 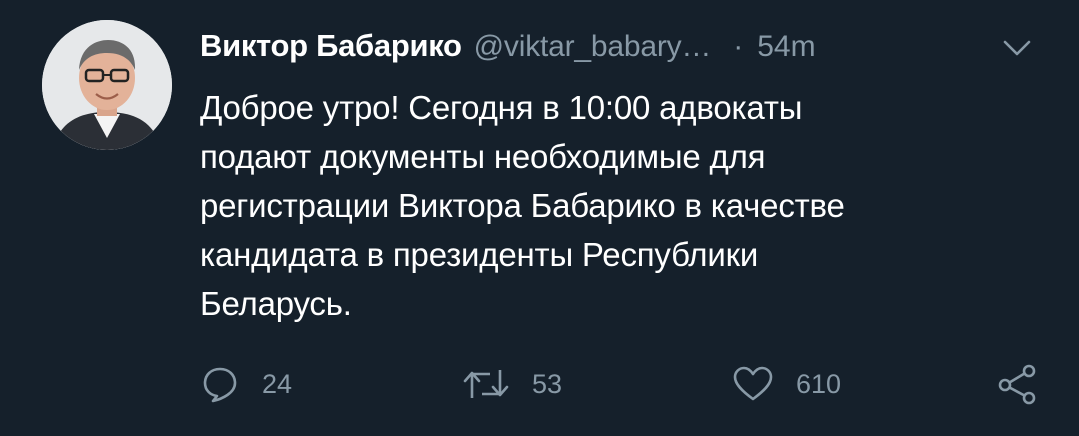 I want to click on reply-icon, so click(x=220, y=384).